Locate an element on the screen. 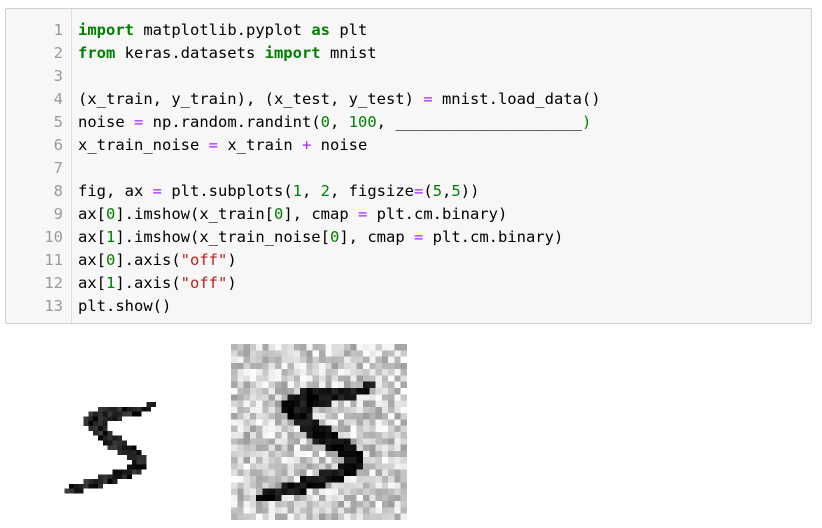 The image size is (822, 528). line-number: 5 is located at coordinates (58, 122).